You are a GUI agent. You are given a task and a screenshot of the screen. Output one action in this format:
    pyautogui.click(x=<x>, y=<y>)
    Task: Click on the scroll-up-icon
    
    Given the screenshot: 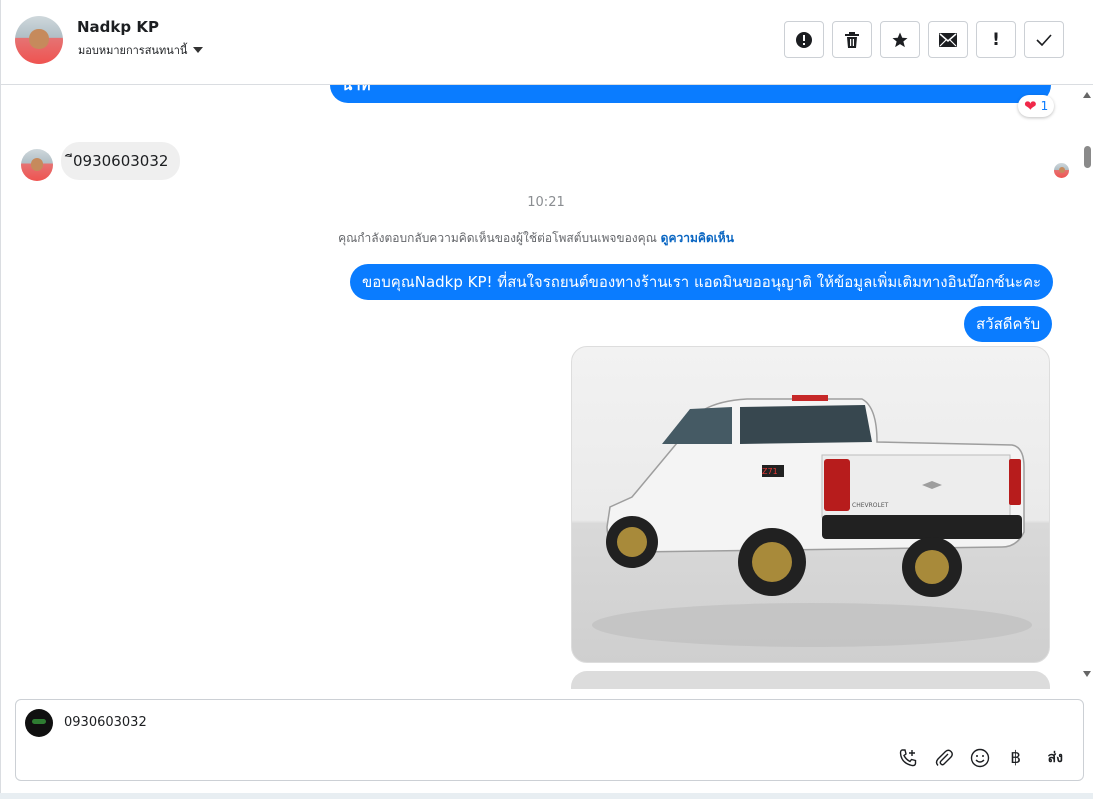 What is the action you would take?
    pyautogui.click(x=1087, y=95)
    